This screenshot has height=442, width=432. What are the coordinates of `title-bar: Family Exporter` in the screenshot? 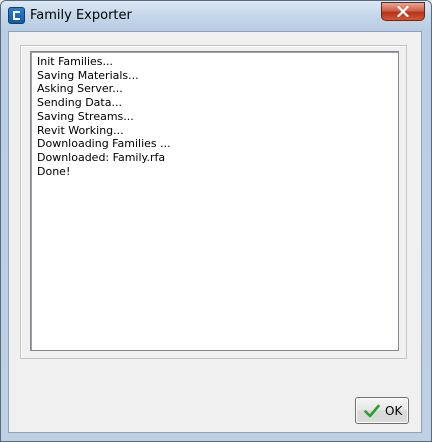 It's located at (216, 16).